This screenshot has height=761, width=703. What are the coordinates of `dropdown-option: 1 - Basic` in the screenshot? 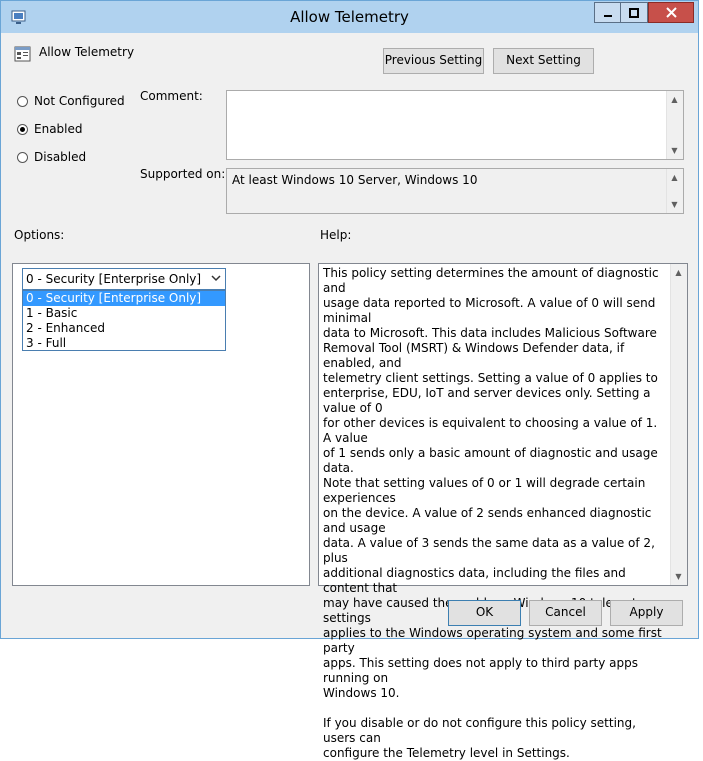 It's located at (124, 313).